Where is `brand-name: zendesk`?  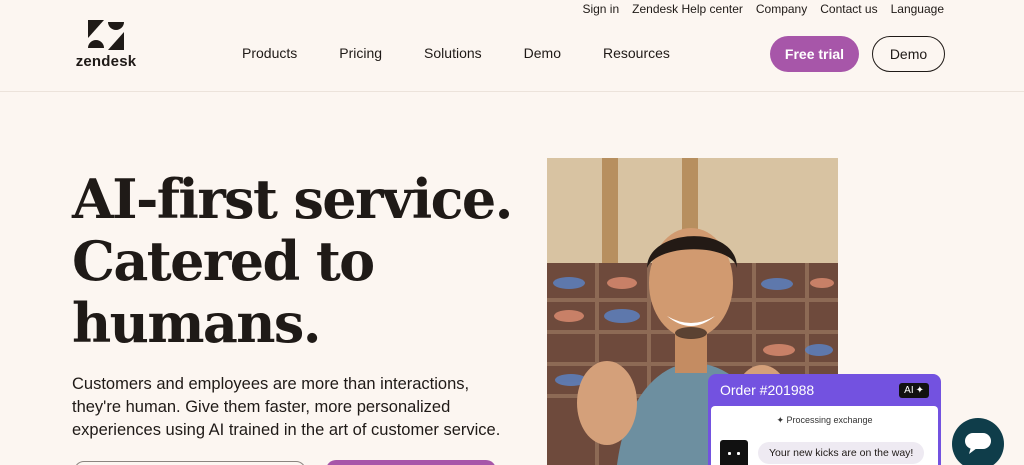
brand-name: zendesk is located at coordinates (106, 61).